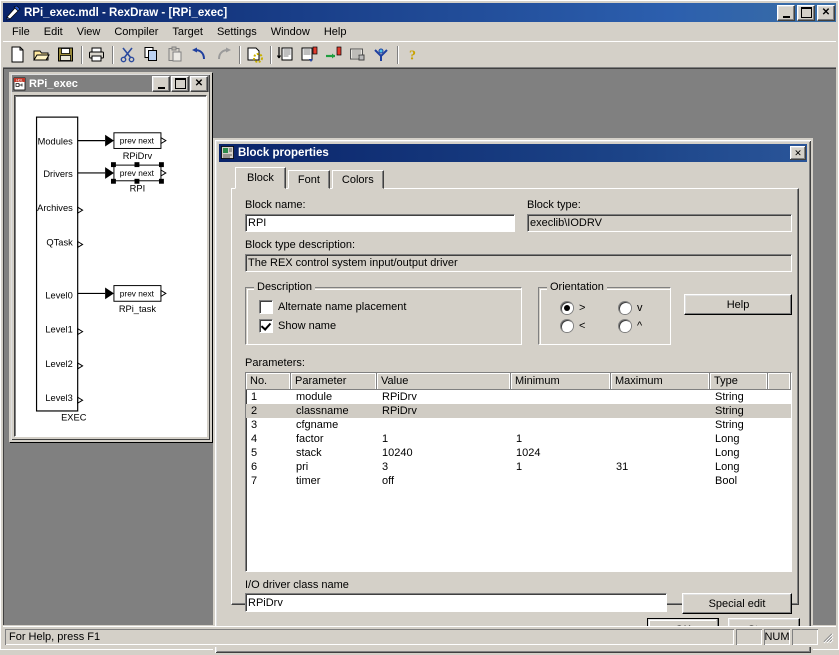 This screenshot has width=839, height=655. What do you see at coordinates (285, 287) in the screenshot?
I see `description-group-title: Description` at bounding box center [285, 287].